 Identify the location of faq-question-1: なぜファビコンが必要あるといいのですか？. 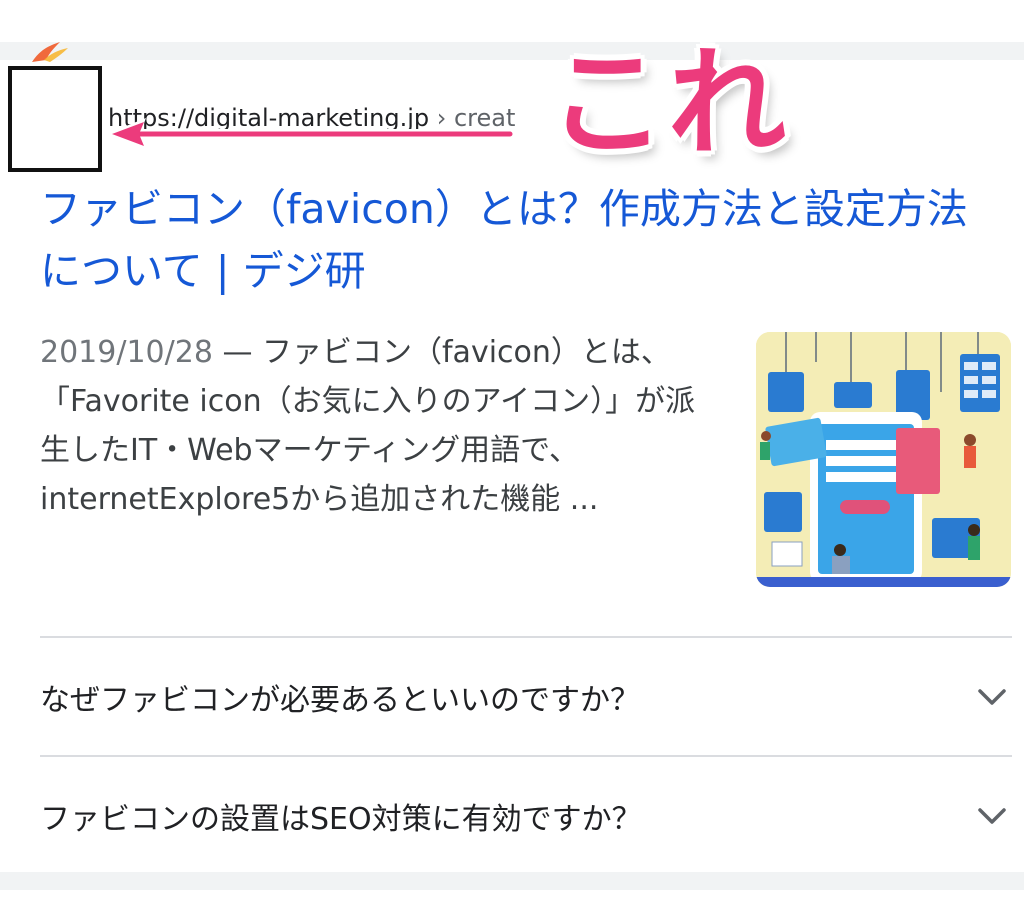
(340, 700).